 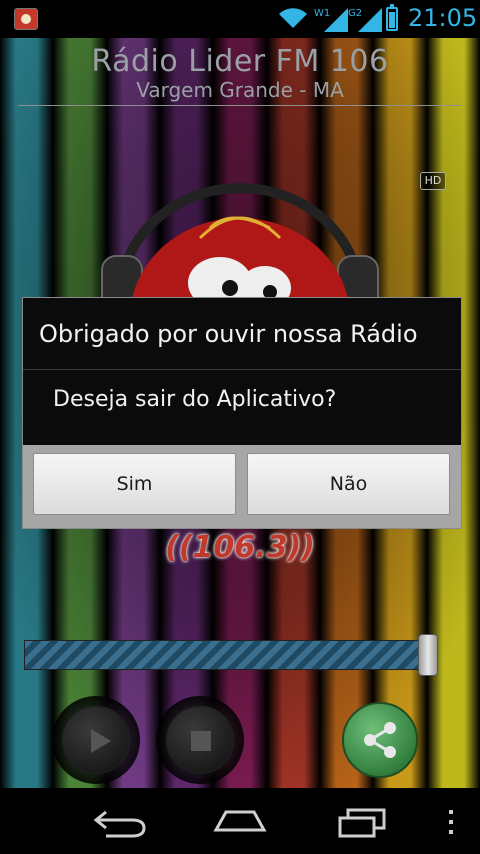 What do you see at coordinates (362, 822) in the screenshot?
I see `recent-apps-icon` at bounding box center [362, 822].